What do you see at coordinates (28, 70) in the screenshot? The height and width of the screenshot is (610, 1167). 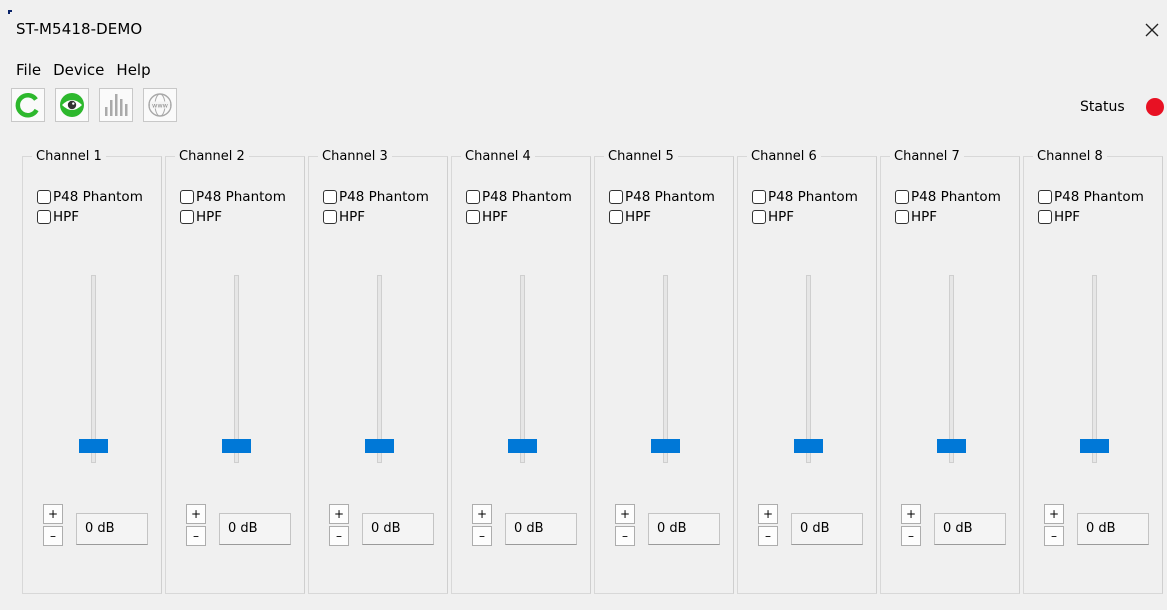 I see `menu-file: File` at bounding box center [28, 70].